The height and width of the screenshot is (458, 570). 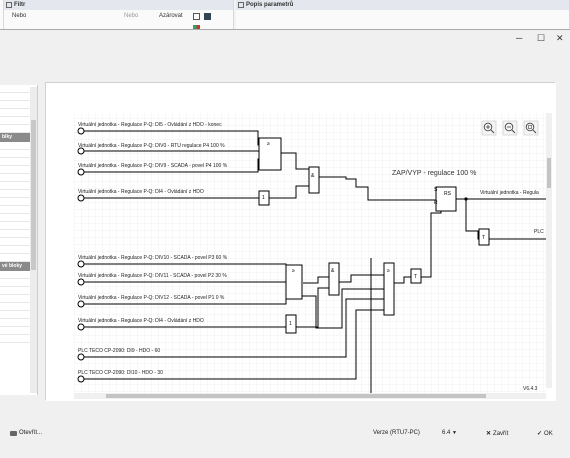 What do you see at coordinates (449, 433) in the screenshot?
I see `version-select: 6.4 ▼` at bounding box center [449, 433].